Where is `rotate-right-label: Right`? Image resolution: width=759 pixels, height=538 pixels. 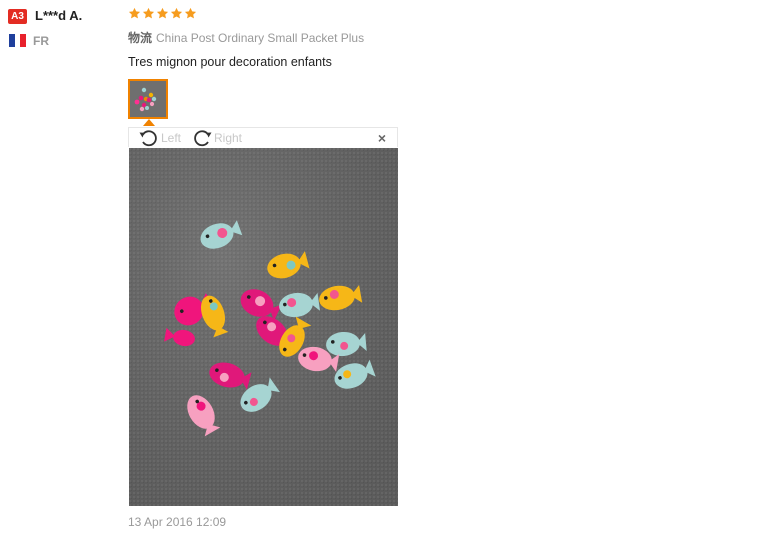 rotate-right-label: Right is located at coordinates (228, 138).